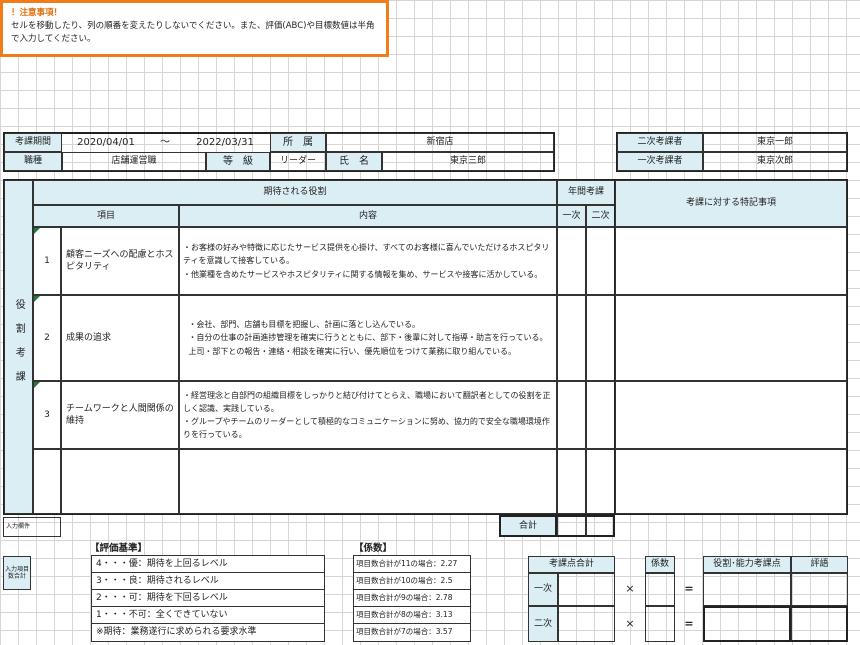 This screenshot has height=645, width=860. What do you see at coordinates (775, 142) in the screenshot?
I see `secondary-evaluator-value: 東京一郎` at bounding box center [775, 142].